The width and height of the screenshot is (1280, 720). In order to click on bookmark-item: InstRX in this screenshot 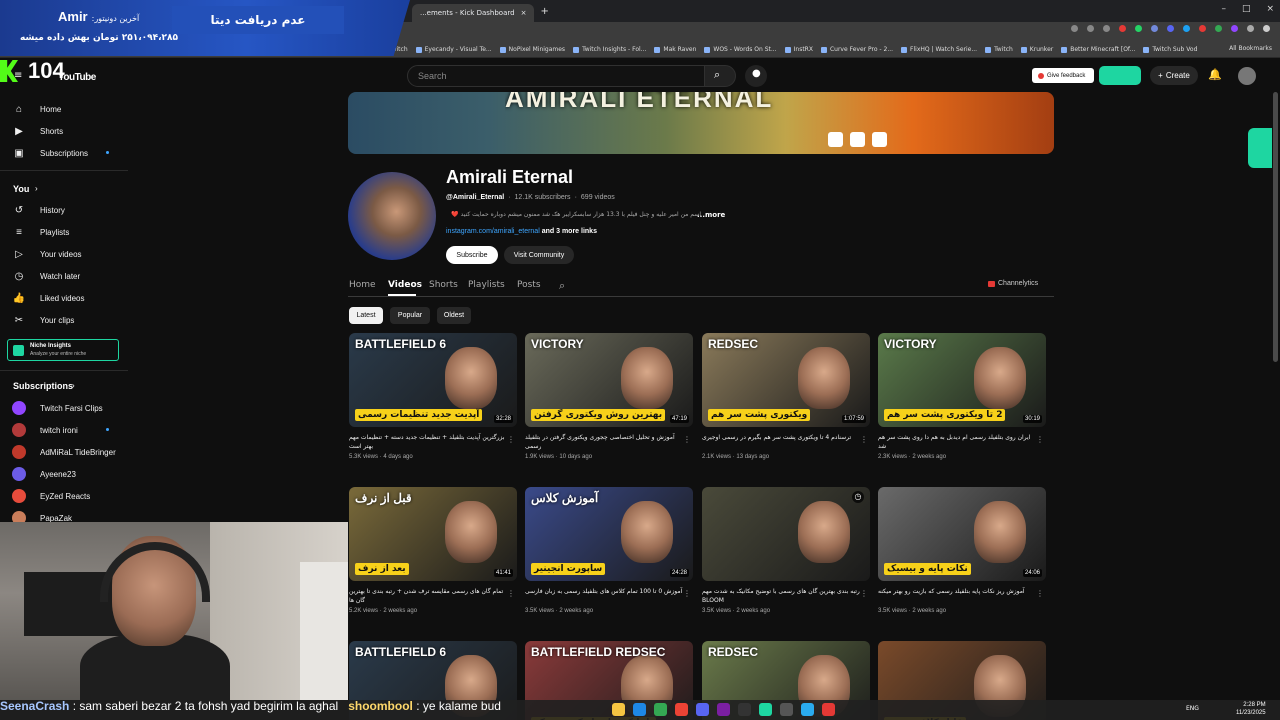, I will do `click(798, 49)`.